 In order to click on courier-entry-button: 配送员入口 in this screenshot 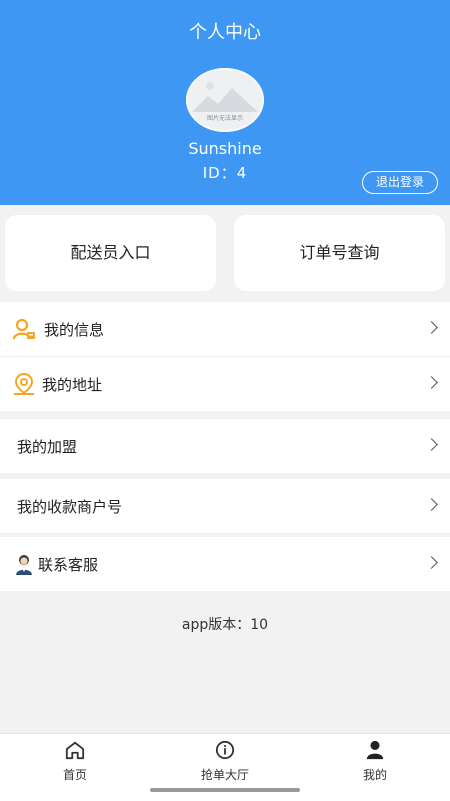, I will do `click(110, 253)`.